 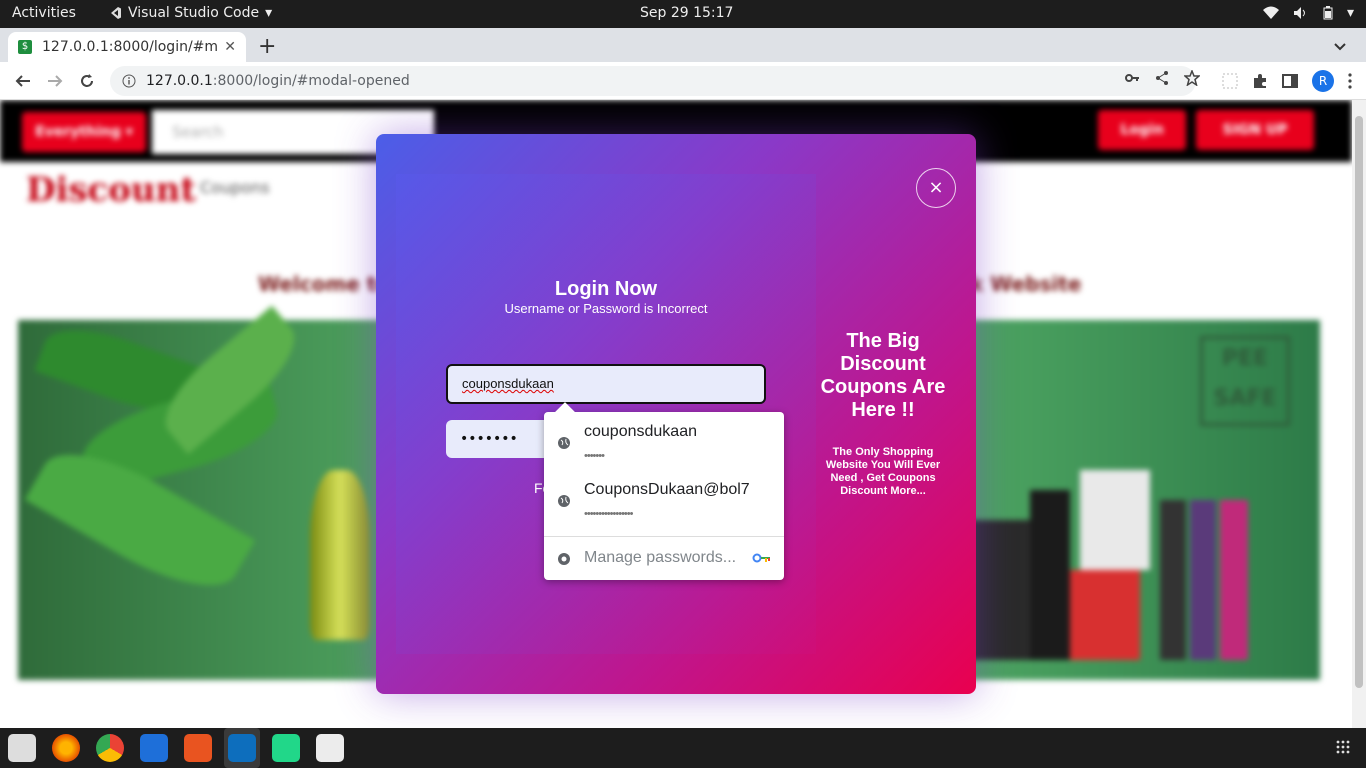 I want to click on product-images, so click(x=1109, y=565).